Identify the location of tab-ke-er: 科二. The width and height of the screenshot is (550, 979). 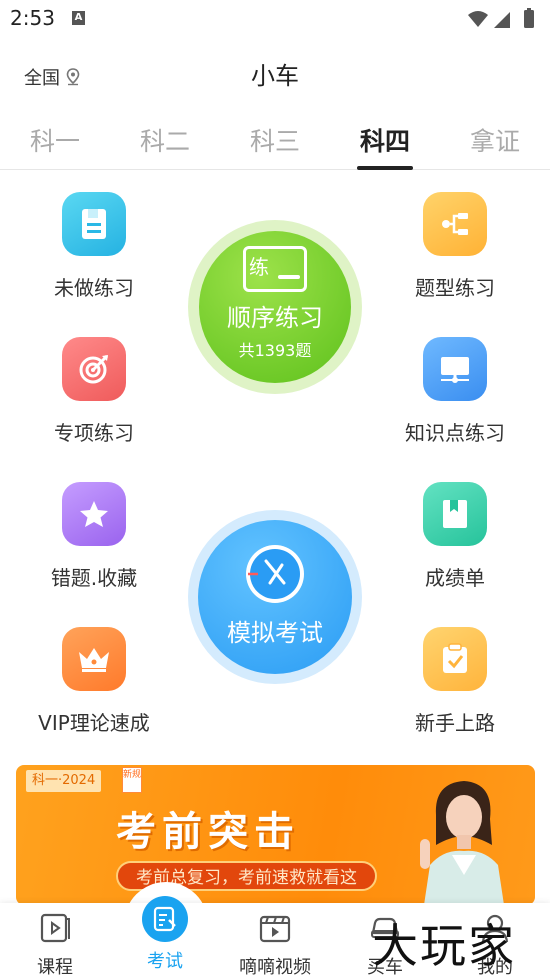
(165, 140).